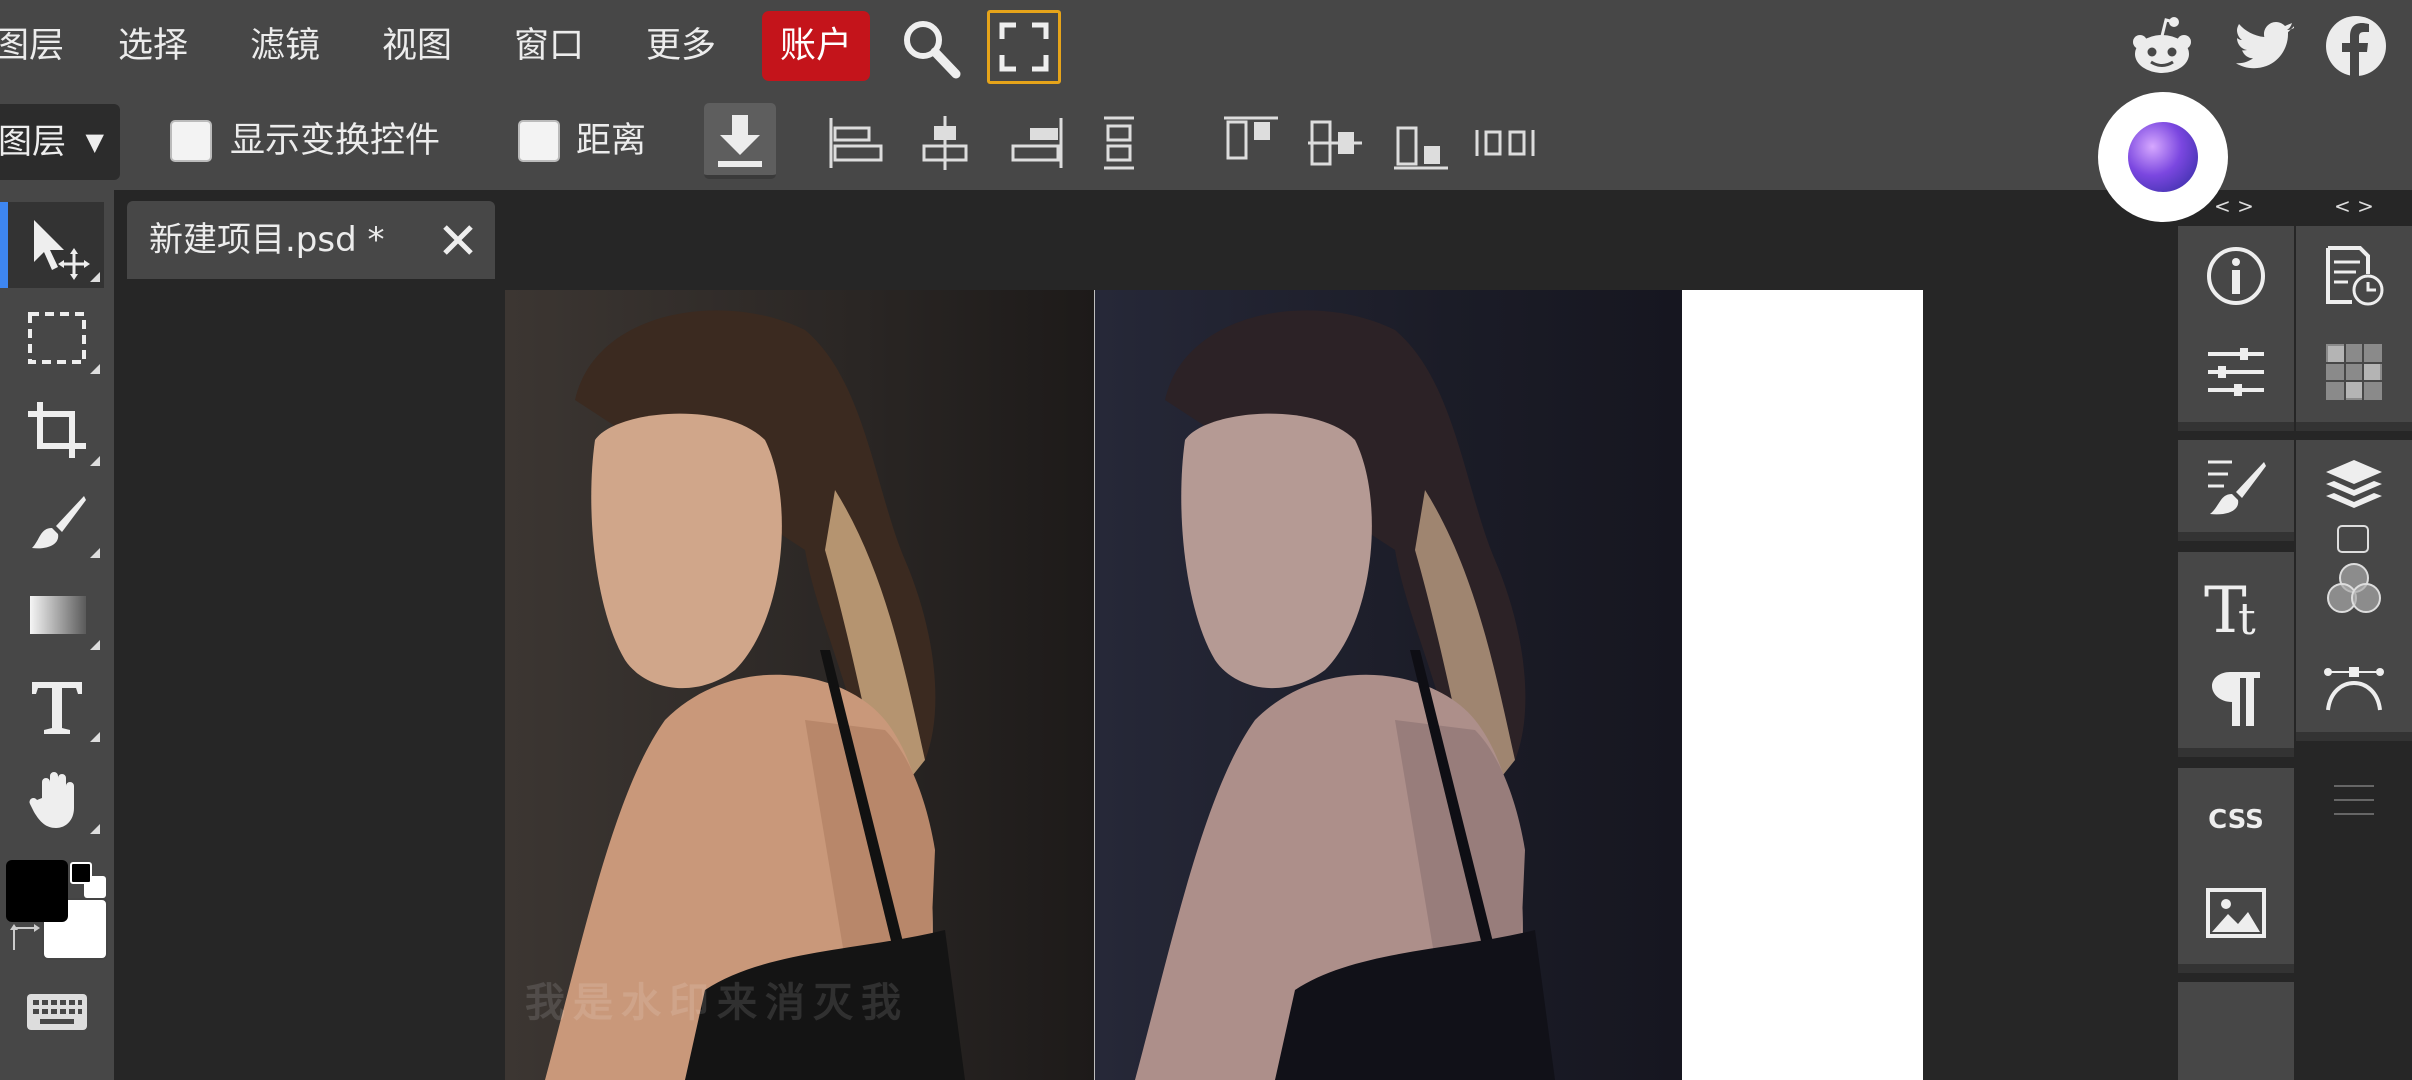 The width and height of the screenshot is (2412, 1080). Describe the element at coordinates (2266, 46) in the screenshot. I see `twitter-icon` at that location.